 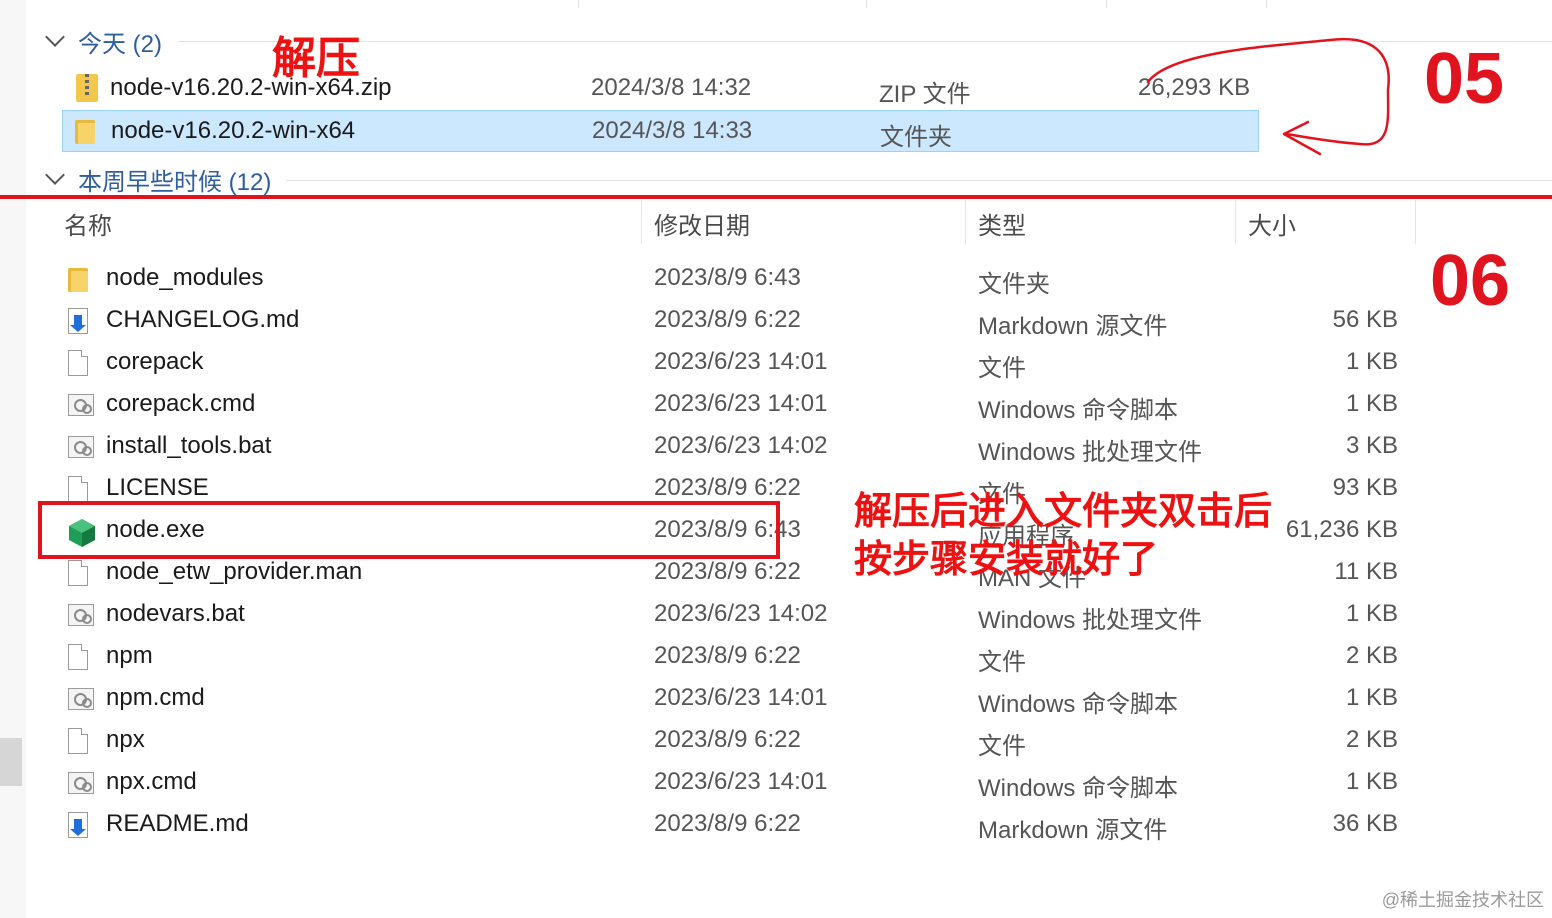 I want to click on file-name: npx, so click(x=125, y=739).